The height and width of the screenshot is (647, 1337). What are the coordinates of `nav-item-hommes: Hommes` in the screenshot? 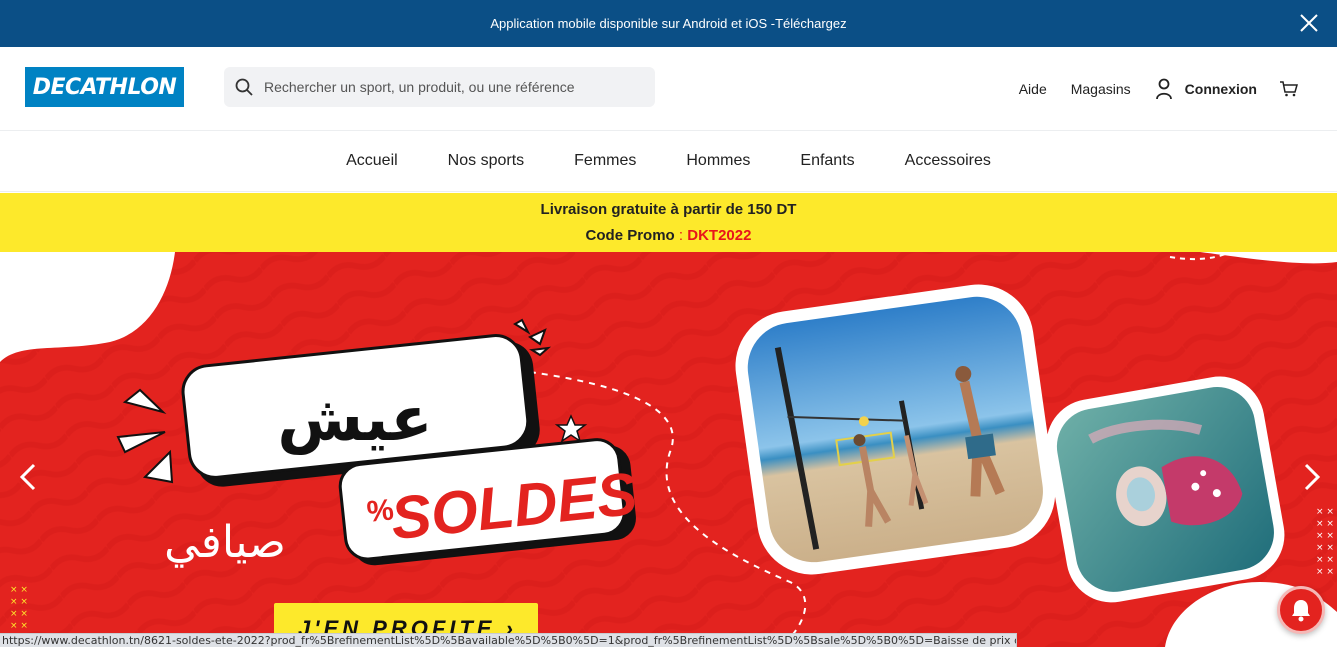 It's located at (718, 161).